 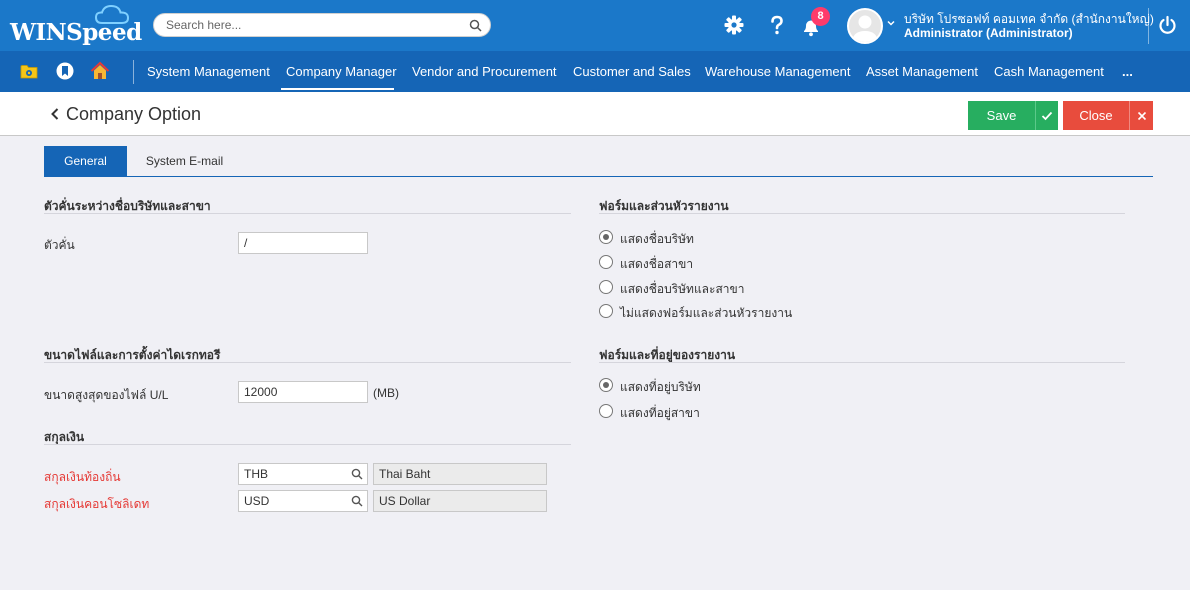 I want to click on close-icon, so click(x=1141, y=116).